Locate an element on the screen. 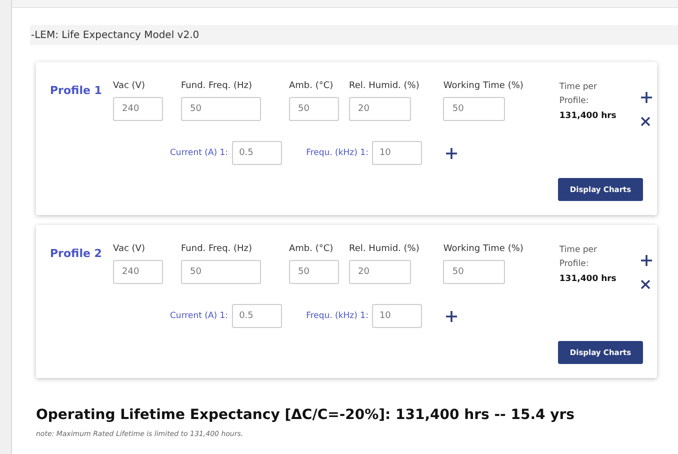  app-title: -LEM: Life Expectancy Model v2.0 is located at coordinates (115, 35).